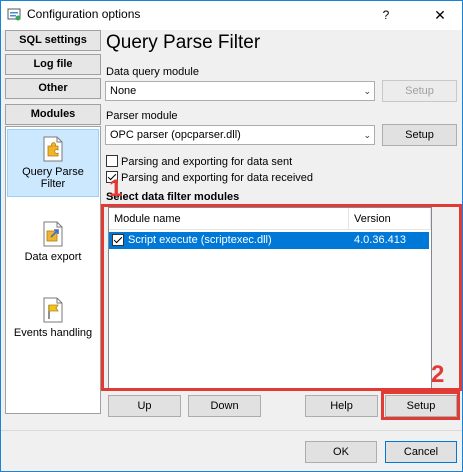 The image size is (463, 472). Describe the element at coordinates (53, 163) in the screenshot. I see `nav-query-parse-filter: Query Parse Filter` at that location.